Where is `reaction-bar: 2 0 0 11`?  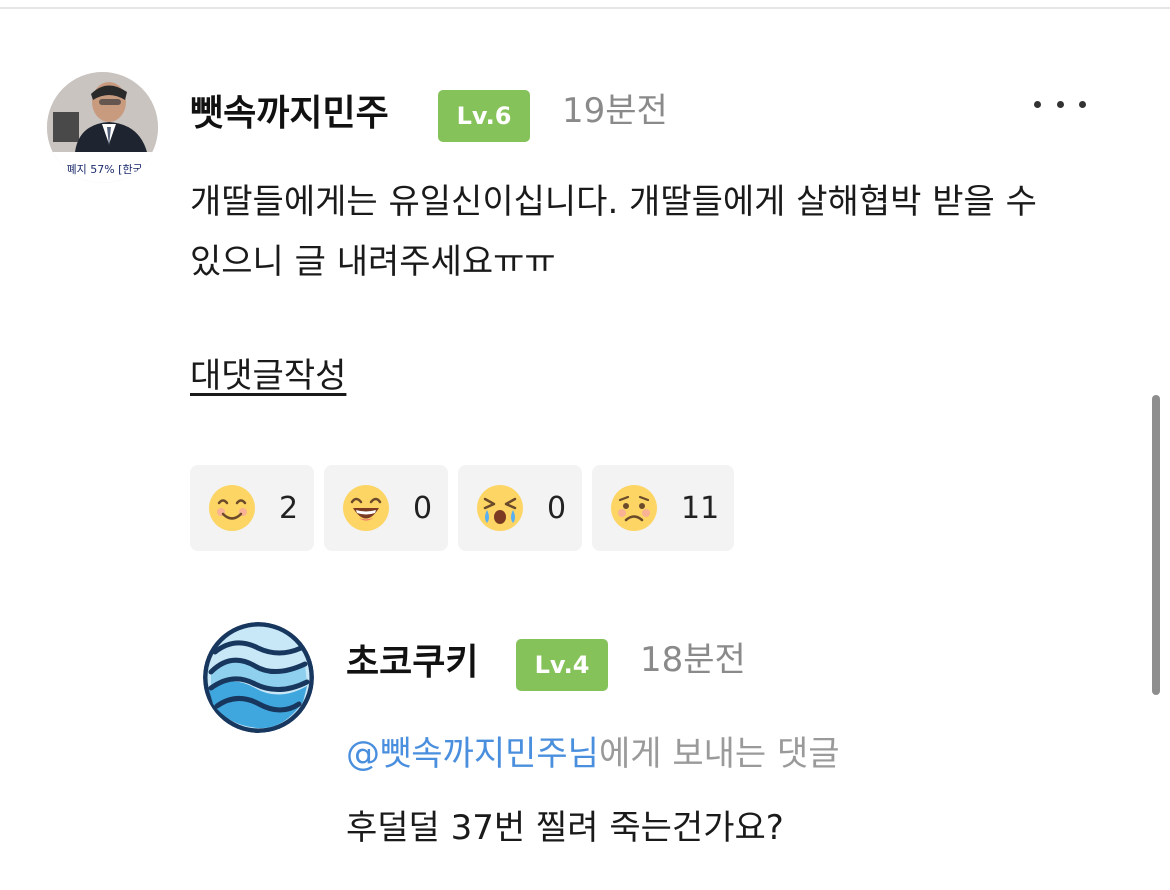
reaction-bar: 2 0 0 11 is located at coordinates (467, 508).